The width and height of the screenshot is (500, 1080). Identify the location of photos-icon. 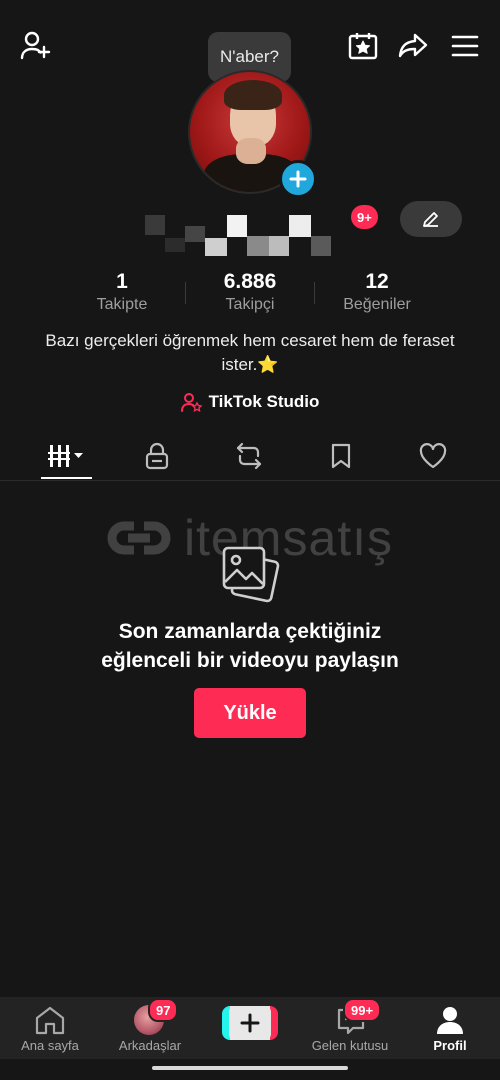
(250, 574).